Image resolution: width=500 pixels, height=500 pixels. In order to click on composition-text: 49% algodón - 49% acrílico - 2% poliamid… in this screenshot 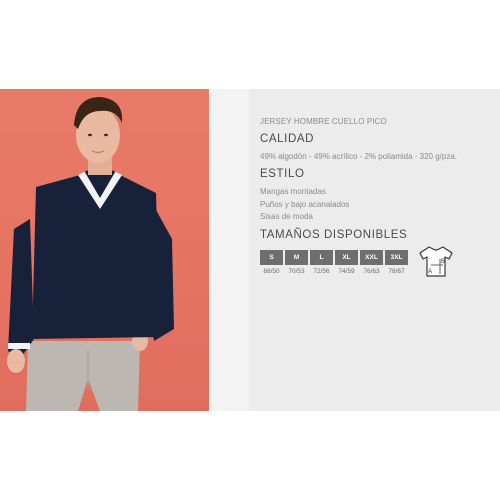, I will do `click(358, 156)`.